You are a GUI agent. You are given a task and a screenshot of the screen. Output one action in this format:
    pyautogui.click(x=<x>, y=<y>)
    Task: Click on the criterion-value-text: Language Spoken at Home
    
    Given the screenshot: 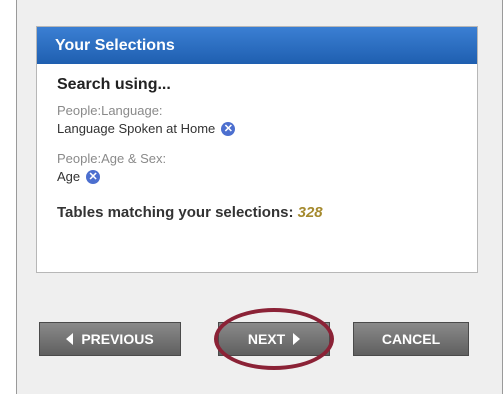 What is the action you would take?
    pyautogui.click(x=136, y=128)
    